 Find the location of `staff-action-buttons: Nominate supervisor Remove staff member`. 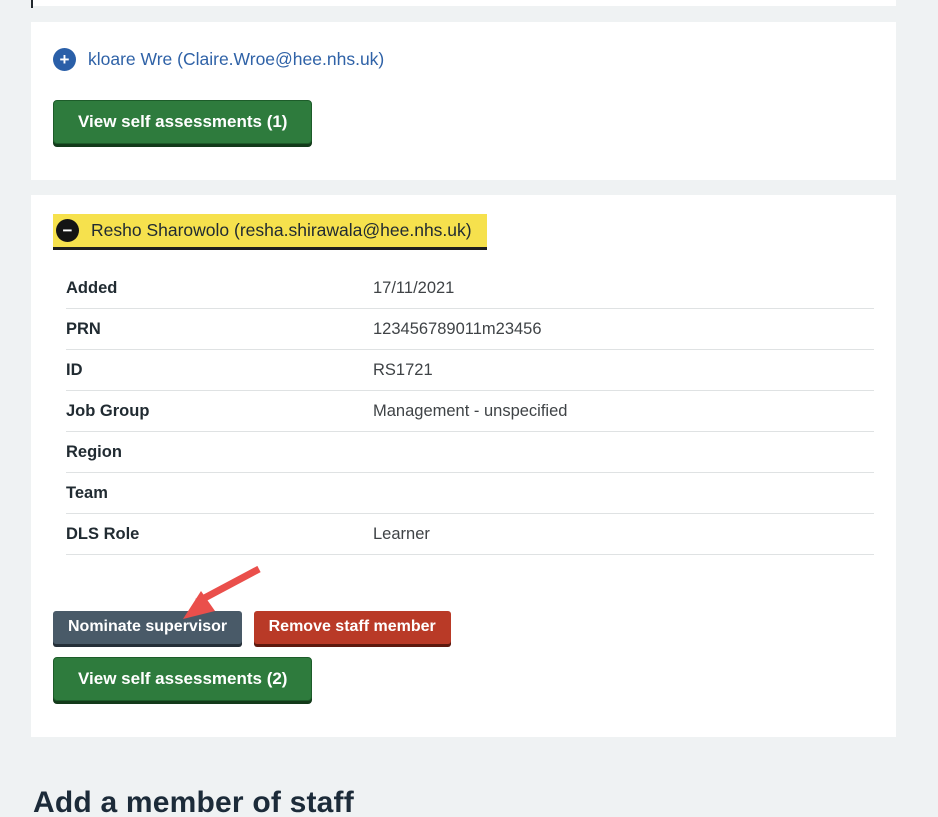

staff-action-buttons: Nominate supervisor Remove staff member is located at coordinates (463, 627).